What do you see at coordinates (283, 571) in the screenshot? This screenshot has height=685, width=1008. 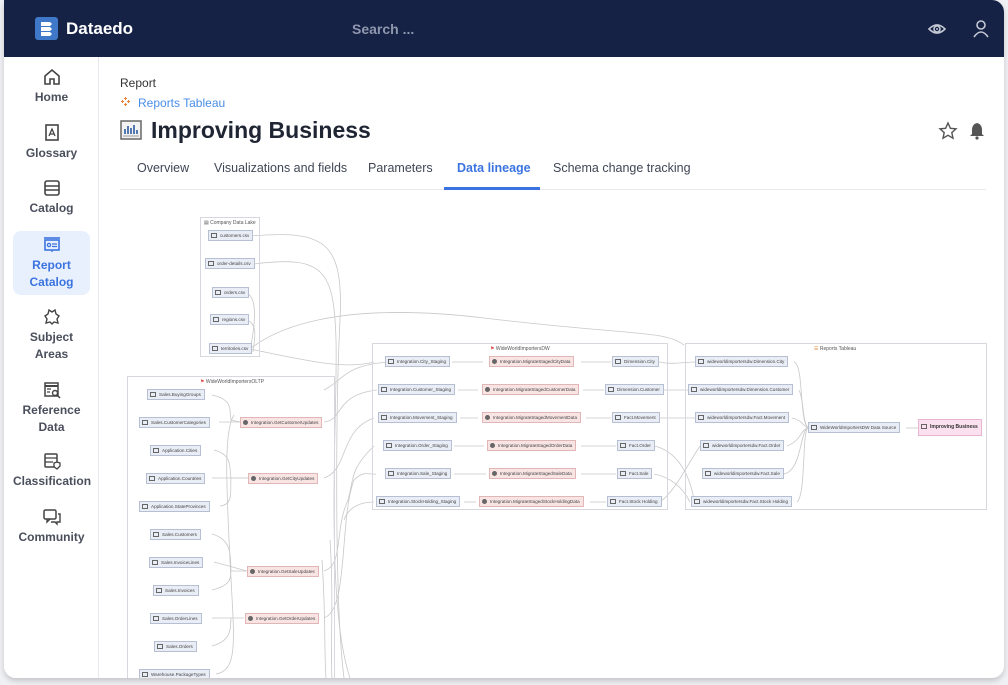 I see `lineage-node-procedure: Integration.GetSaleUpdates` at bounding box center [283, 571].